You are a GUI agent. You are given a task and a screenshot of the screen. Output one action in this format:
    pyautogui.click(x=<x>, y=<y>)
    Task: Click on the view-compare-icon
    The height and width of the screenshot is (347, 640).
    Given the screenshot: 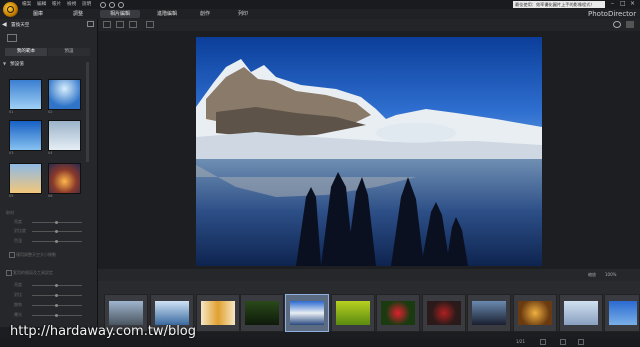 What is the action you would take?
    pyautogui.click(x=133, y=24)
    